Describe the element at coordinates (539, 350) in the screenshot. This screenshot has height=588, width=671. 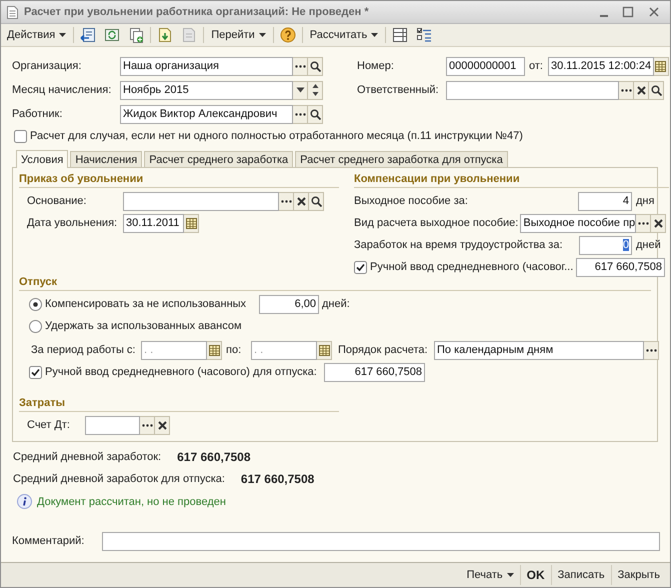
I see `calc-order-field: По календарным дням` at that location.